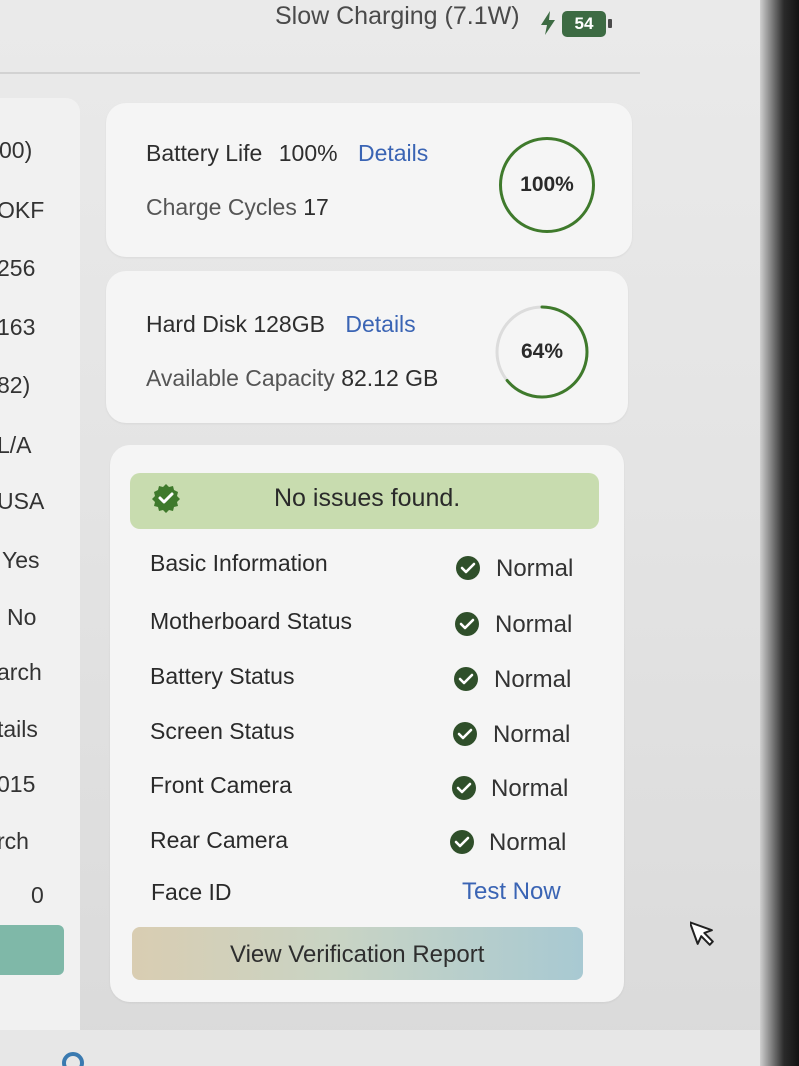 This screenshot has height=1066, width=799. I want to click on left-value: OKF, so click(22, 210).